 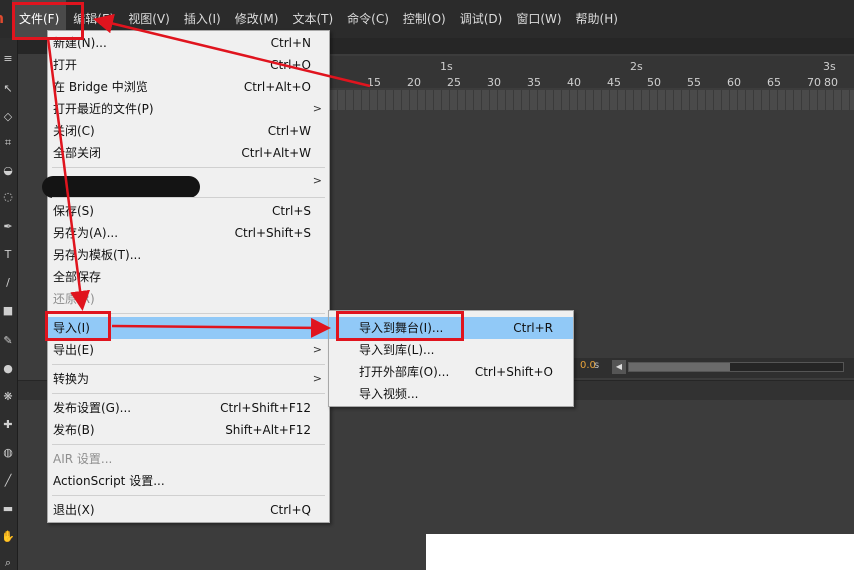 What do you see at coordinates (78, 326) in the screenshot?
I see `annotation-box-import` at bounding box center [78, 326].